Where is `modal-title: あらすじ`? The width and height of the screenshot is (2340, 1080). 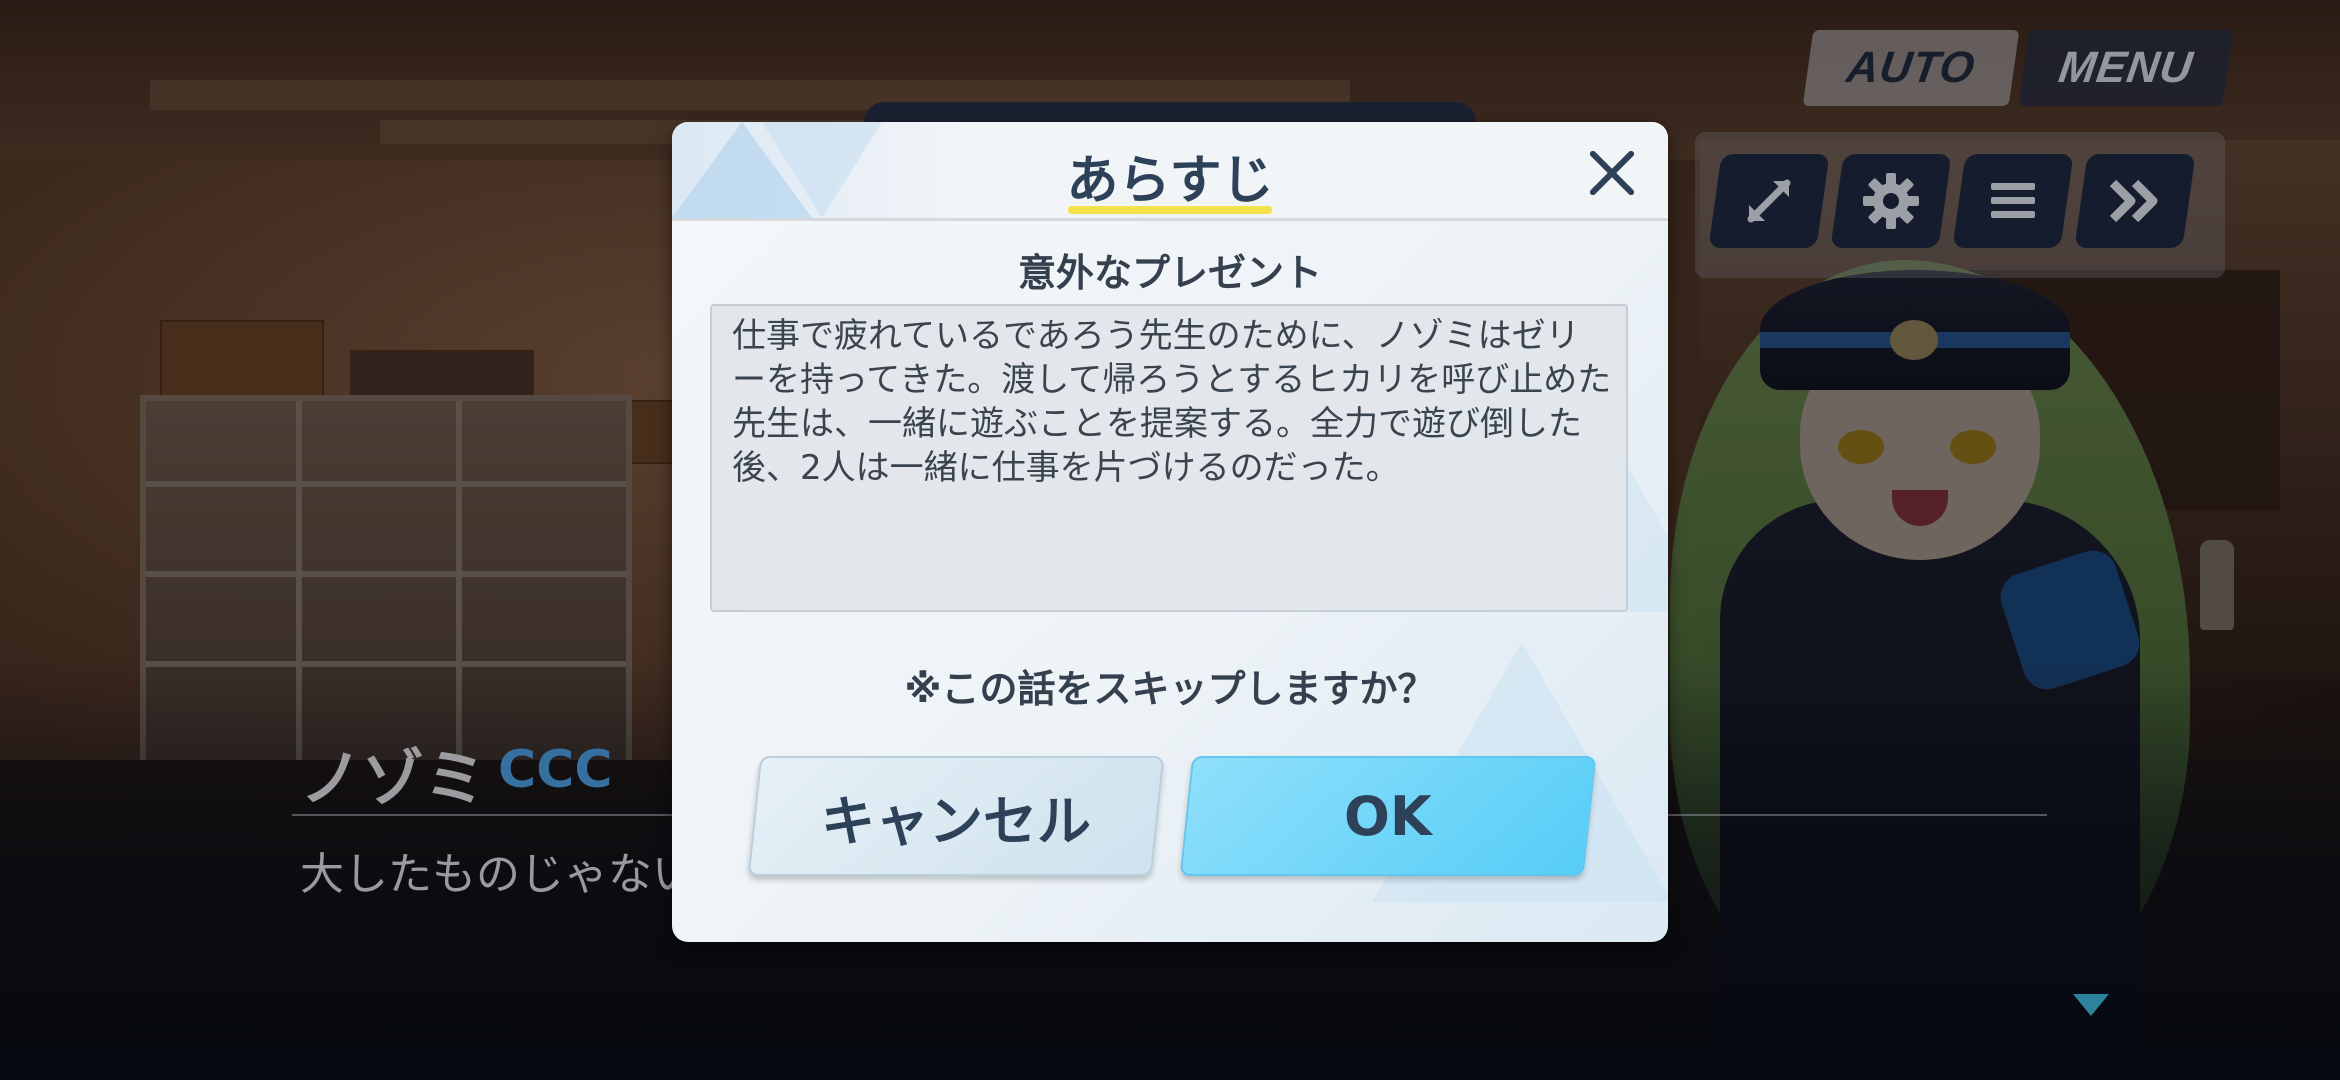
modal-title: あらすじ is located at coordinates (1170, 181).